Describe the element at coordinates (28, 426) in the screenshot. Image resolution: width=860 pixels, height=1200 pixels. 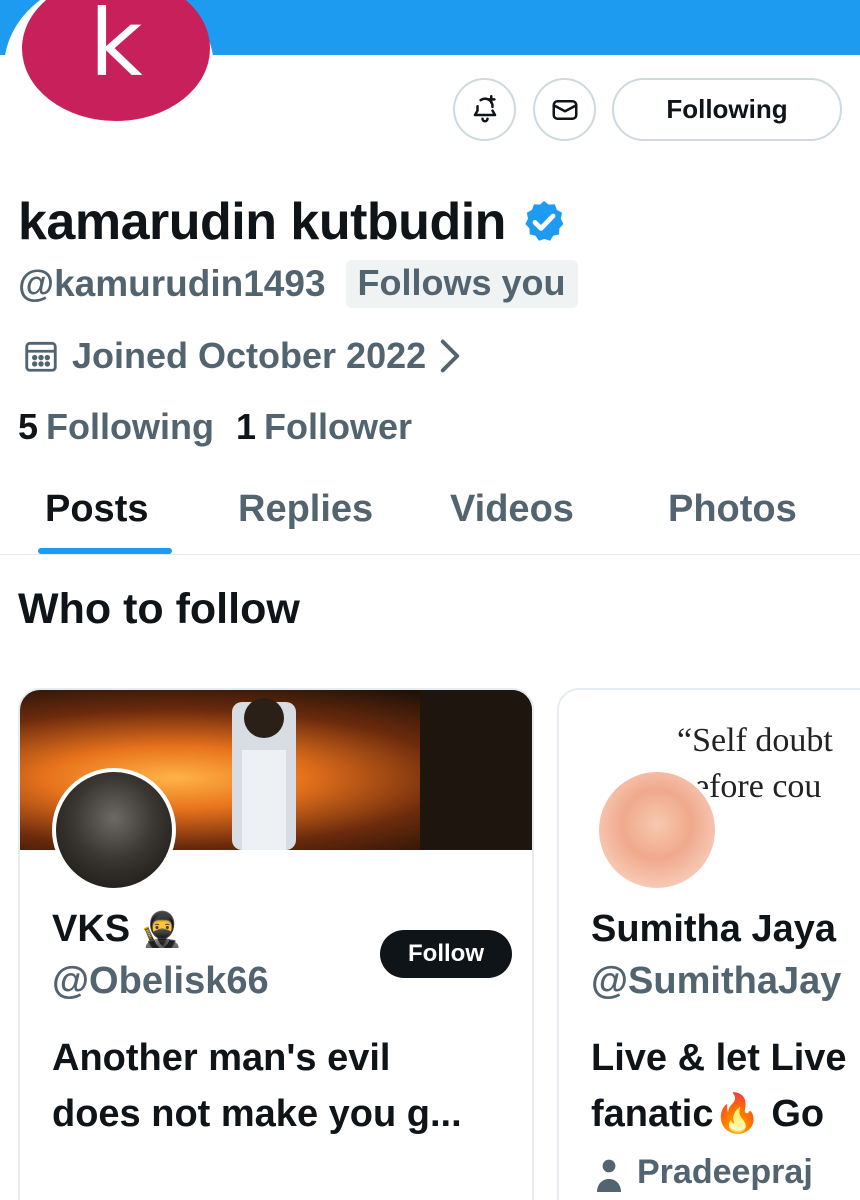
I see `following-count: 5` at that location.